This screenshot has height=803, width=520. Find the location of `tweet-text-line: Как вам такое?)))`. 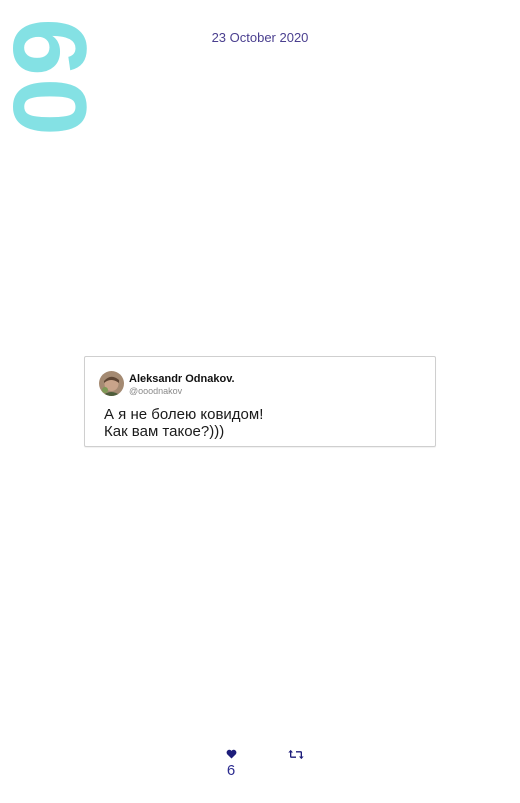

tweet-text-line: Как вам такое?))) is located at coordinates (164, 431).